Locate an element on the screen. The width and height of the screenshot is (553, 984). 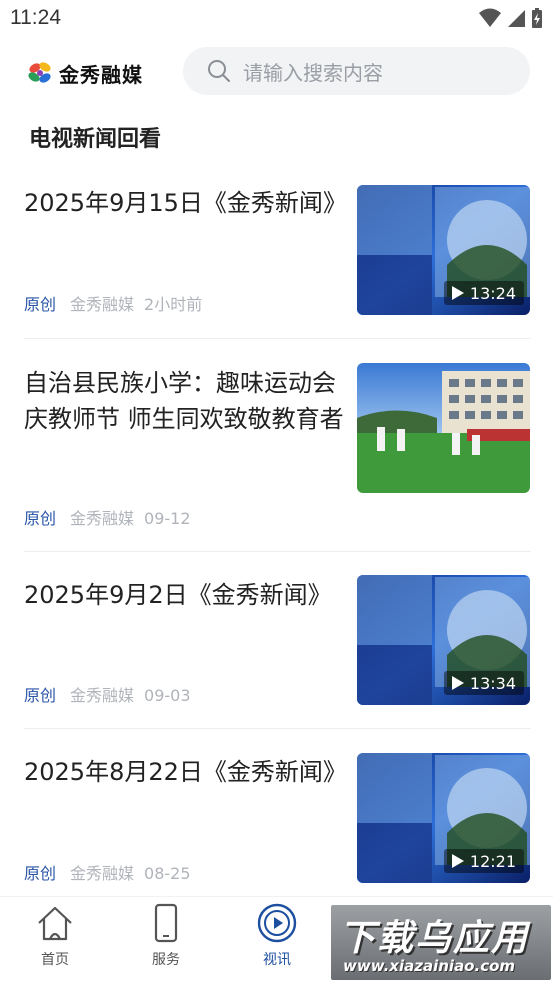
search-input: 请输入搜索内容 is located at coordinates (356, 71).